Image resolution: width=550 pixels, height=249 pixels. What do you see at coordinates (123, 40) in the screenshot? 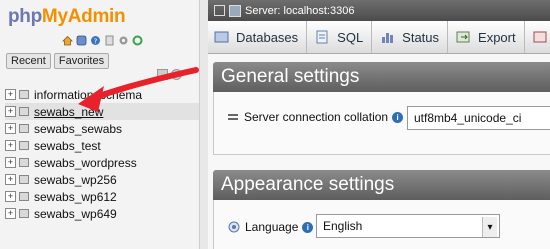
I see `settings-icon` at bounding box center [123, 40].